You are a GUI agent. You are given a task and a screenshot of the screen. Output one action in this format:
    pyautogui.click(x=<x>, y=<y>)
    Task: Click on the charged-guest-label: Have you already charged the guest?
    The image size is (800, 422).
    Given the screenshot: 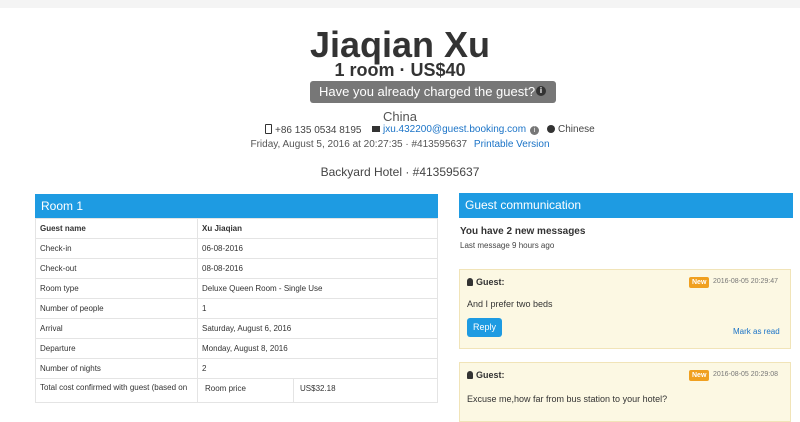 What is the action you would take?
    pyautogui.click(x=427, y=91)
    